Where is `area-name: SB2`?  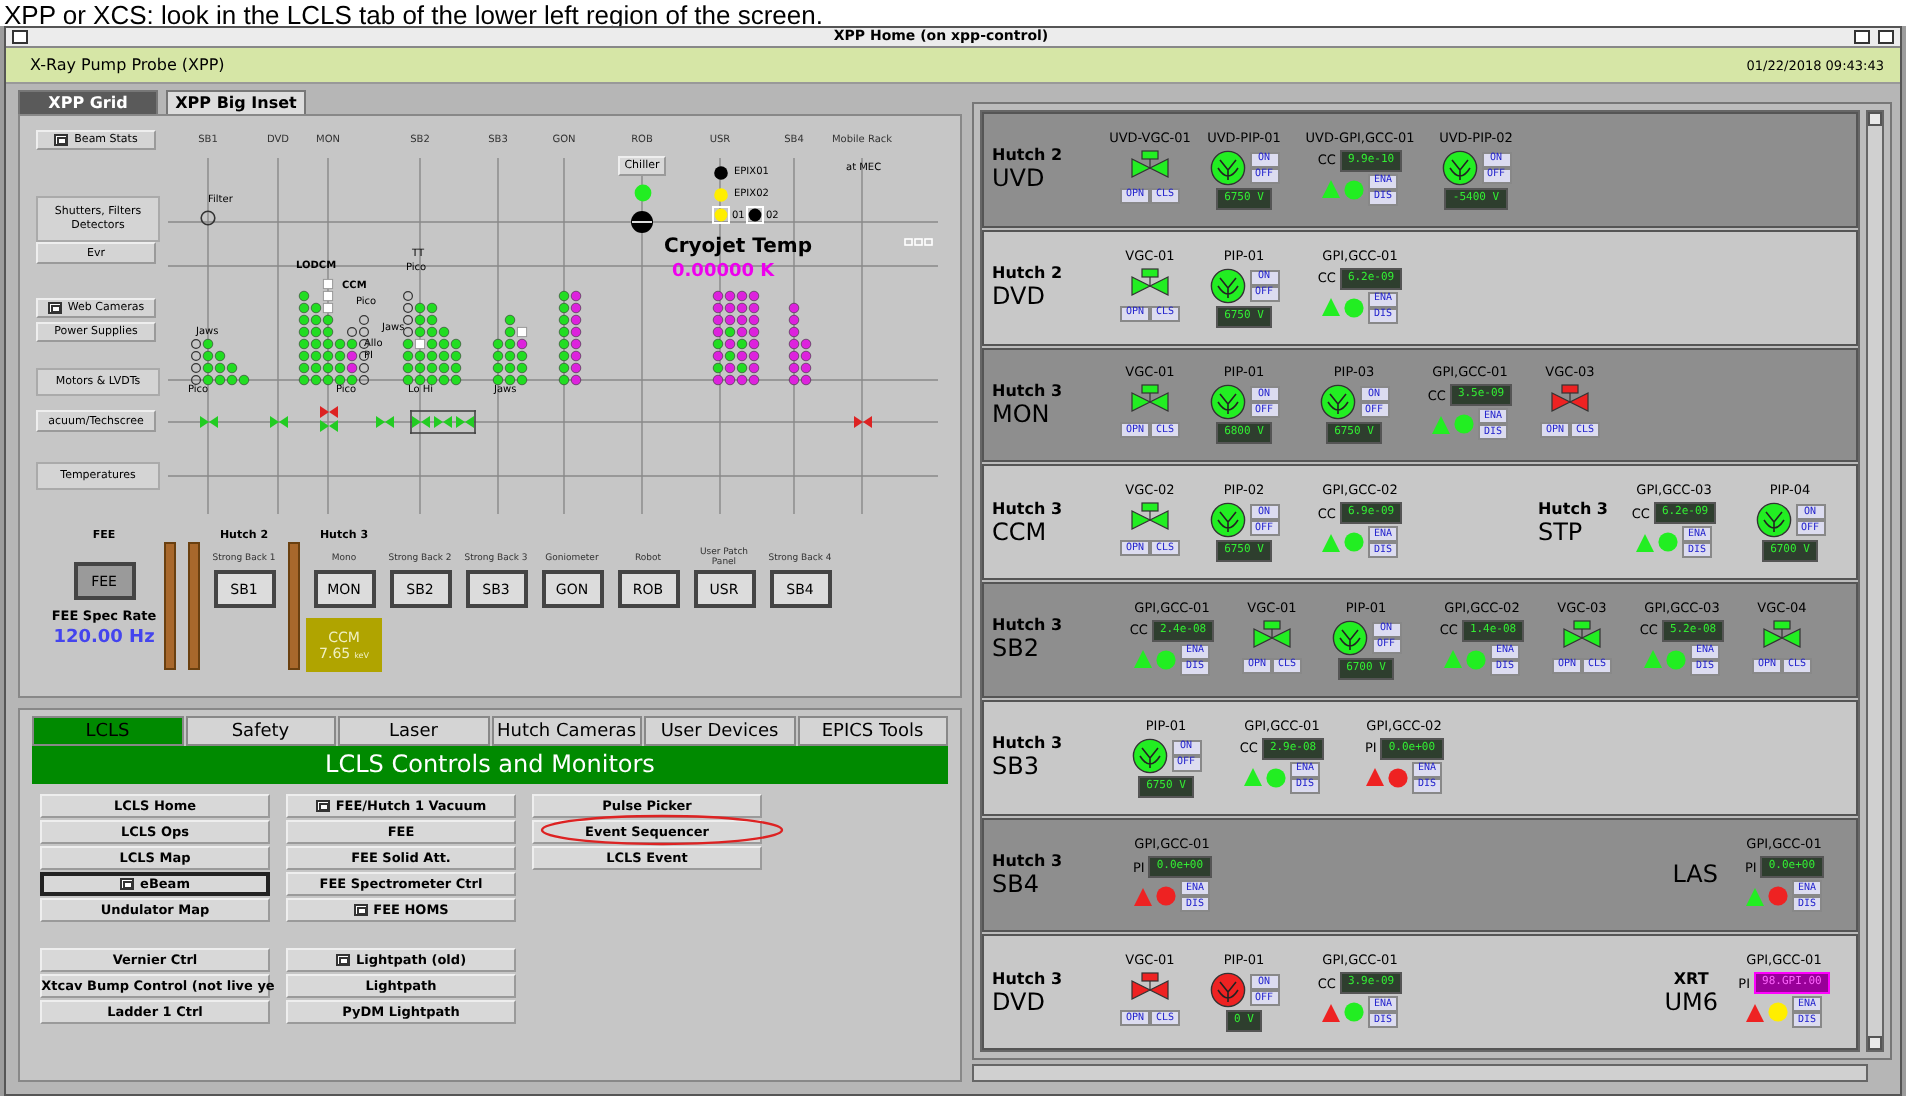
area-name: SB2 is located at coordinates (1016, 648).